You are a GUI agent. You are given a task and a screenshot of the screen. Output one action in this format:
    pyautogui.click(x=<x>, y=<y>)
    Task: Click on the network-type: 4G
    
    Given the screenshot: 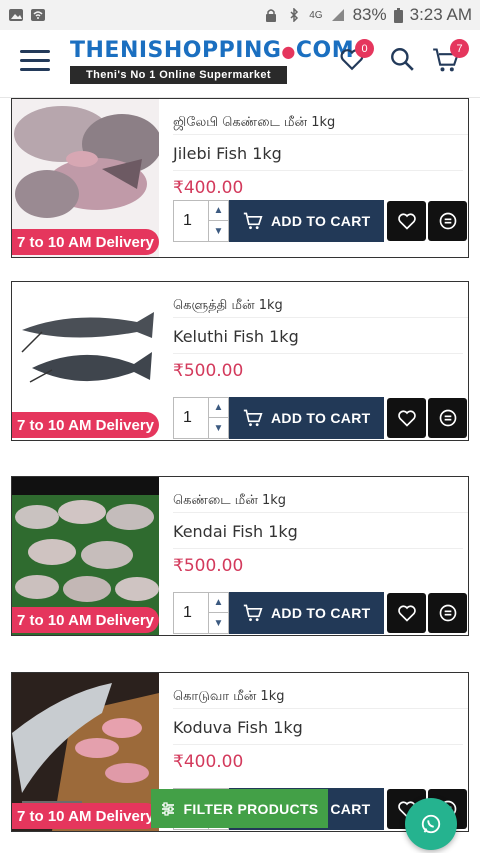 What is the action you would take?
    pyautogui.click(x=316, y=15)
    